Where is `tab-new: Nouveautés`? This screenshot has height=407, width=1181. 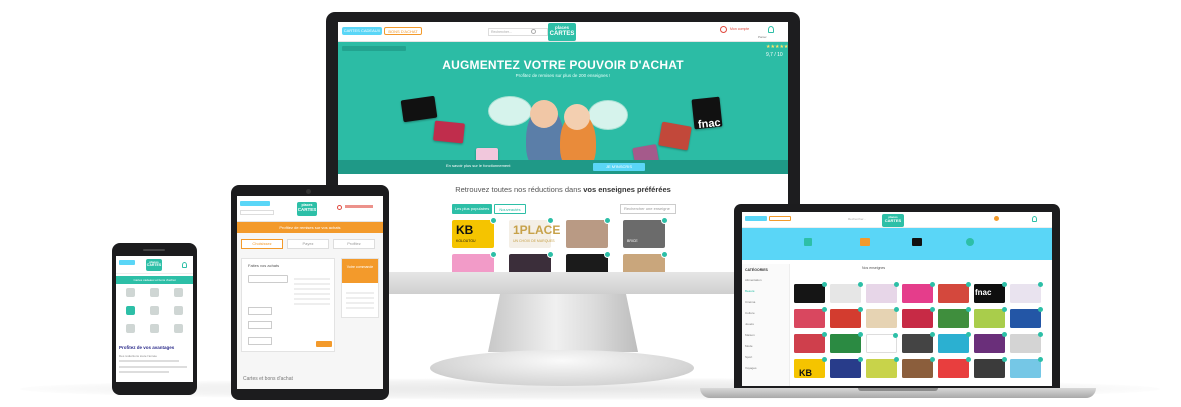 tab-new: Nouveautés is located at coordinates (510, 209).